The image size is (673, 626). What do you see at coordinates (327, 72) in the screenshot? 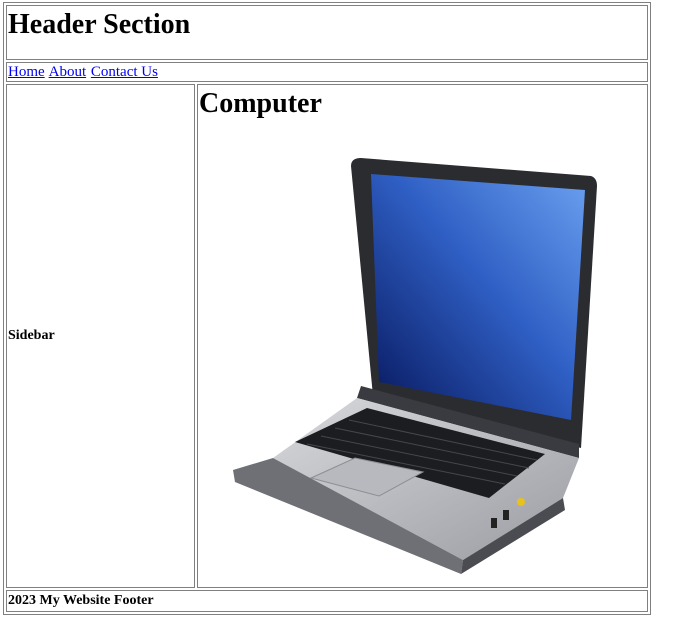
I see `nav-bar: Home About Contact Us` at bounding box center [327, 72].